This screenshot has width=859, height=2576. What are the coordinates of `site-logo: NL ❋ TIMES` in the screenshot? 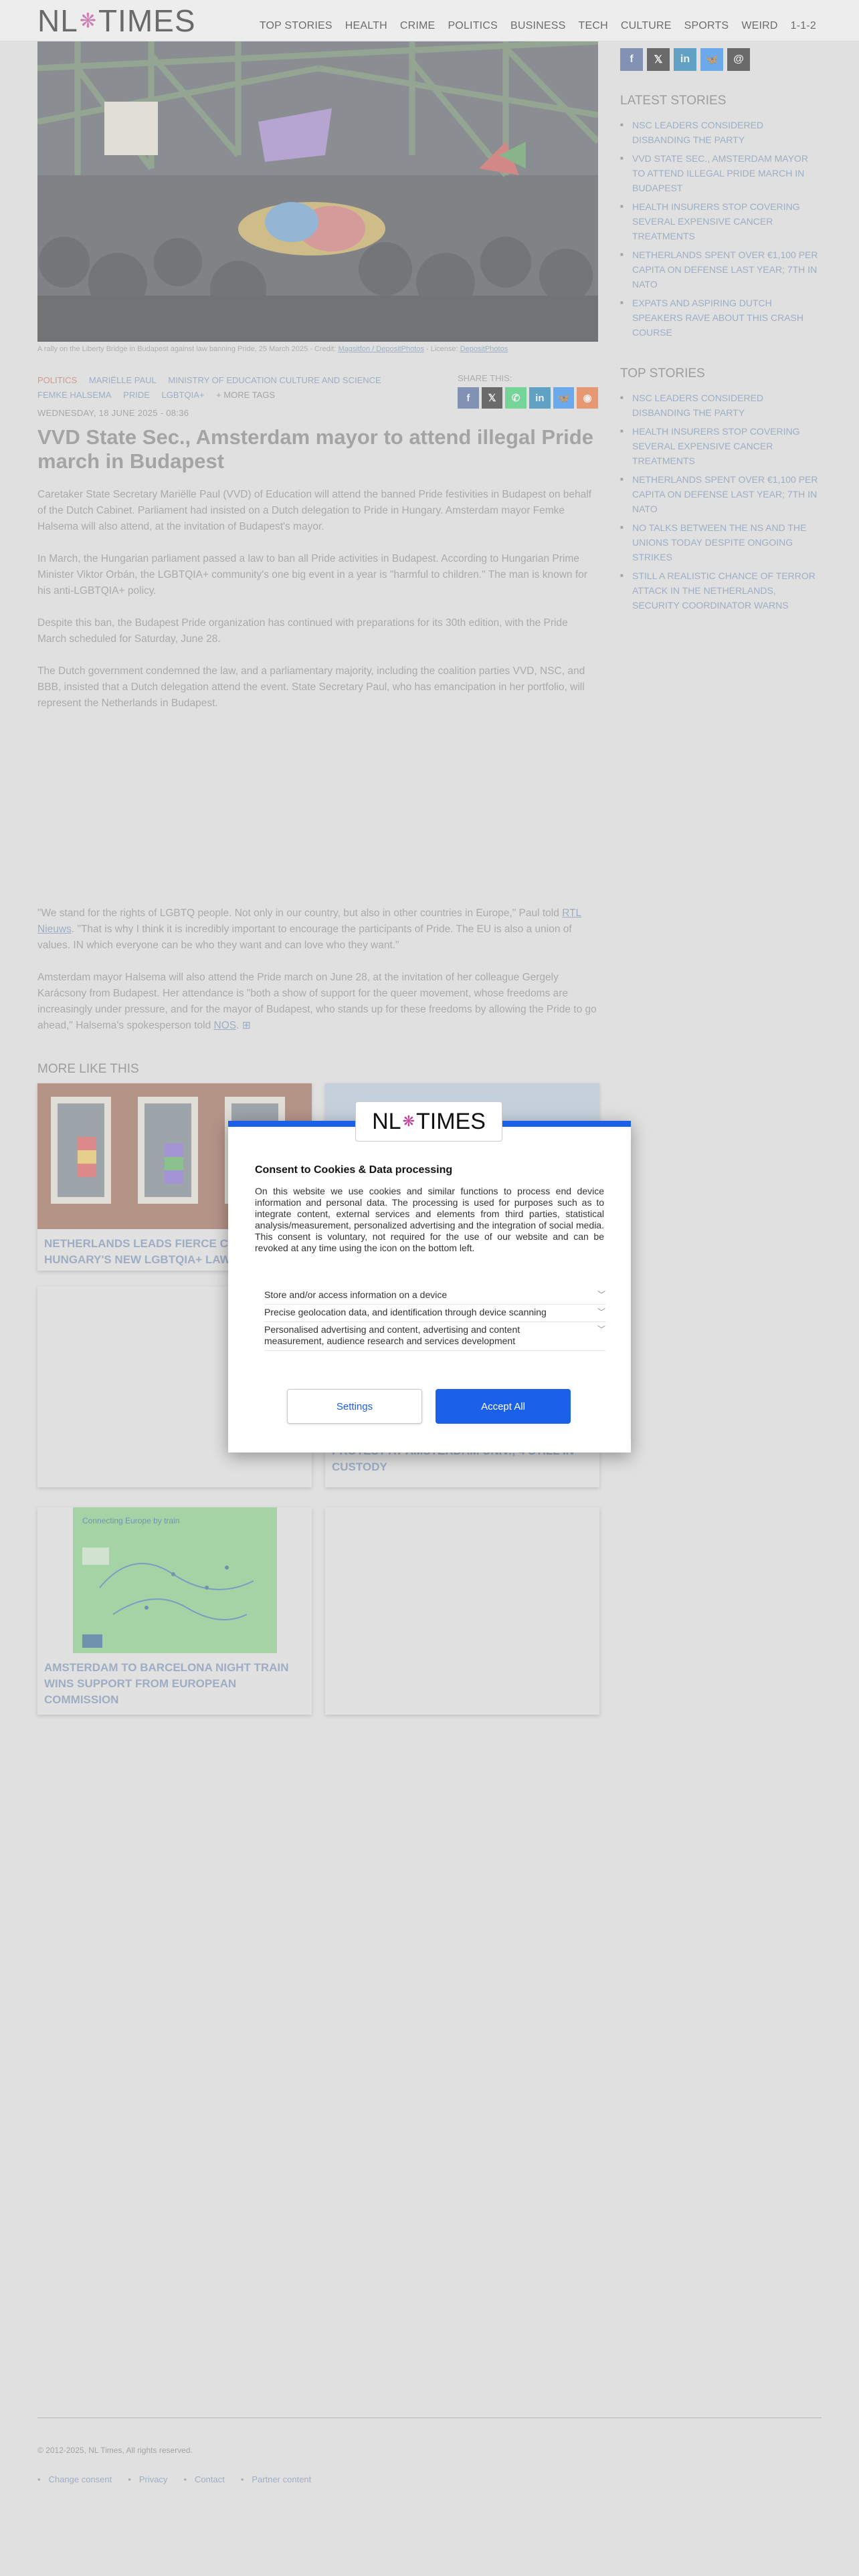 It's located at (117, 20).